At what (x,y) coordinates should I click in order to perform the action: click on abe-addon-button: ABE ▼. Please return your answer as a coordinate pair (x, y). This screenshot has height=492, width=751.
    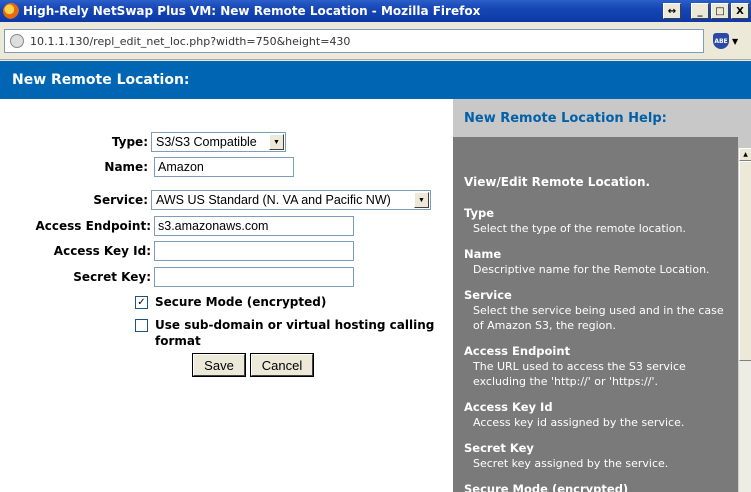
    Looking at the image, I should click on (728, 41).